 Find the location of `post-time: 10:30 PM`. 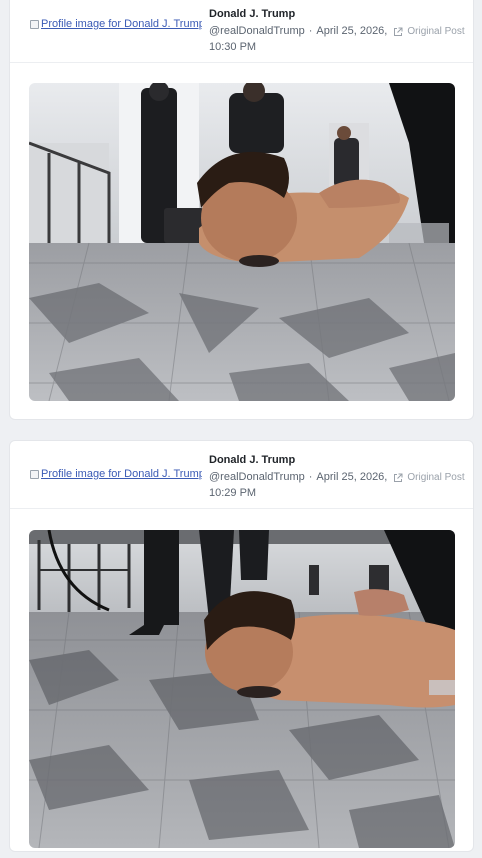

post-time: 10:30 PM is located at coordinates (233, 47).